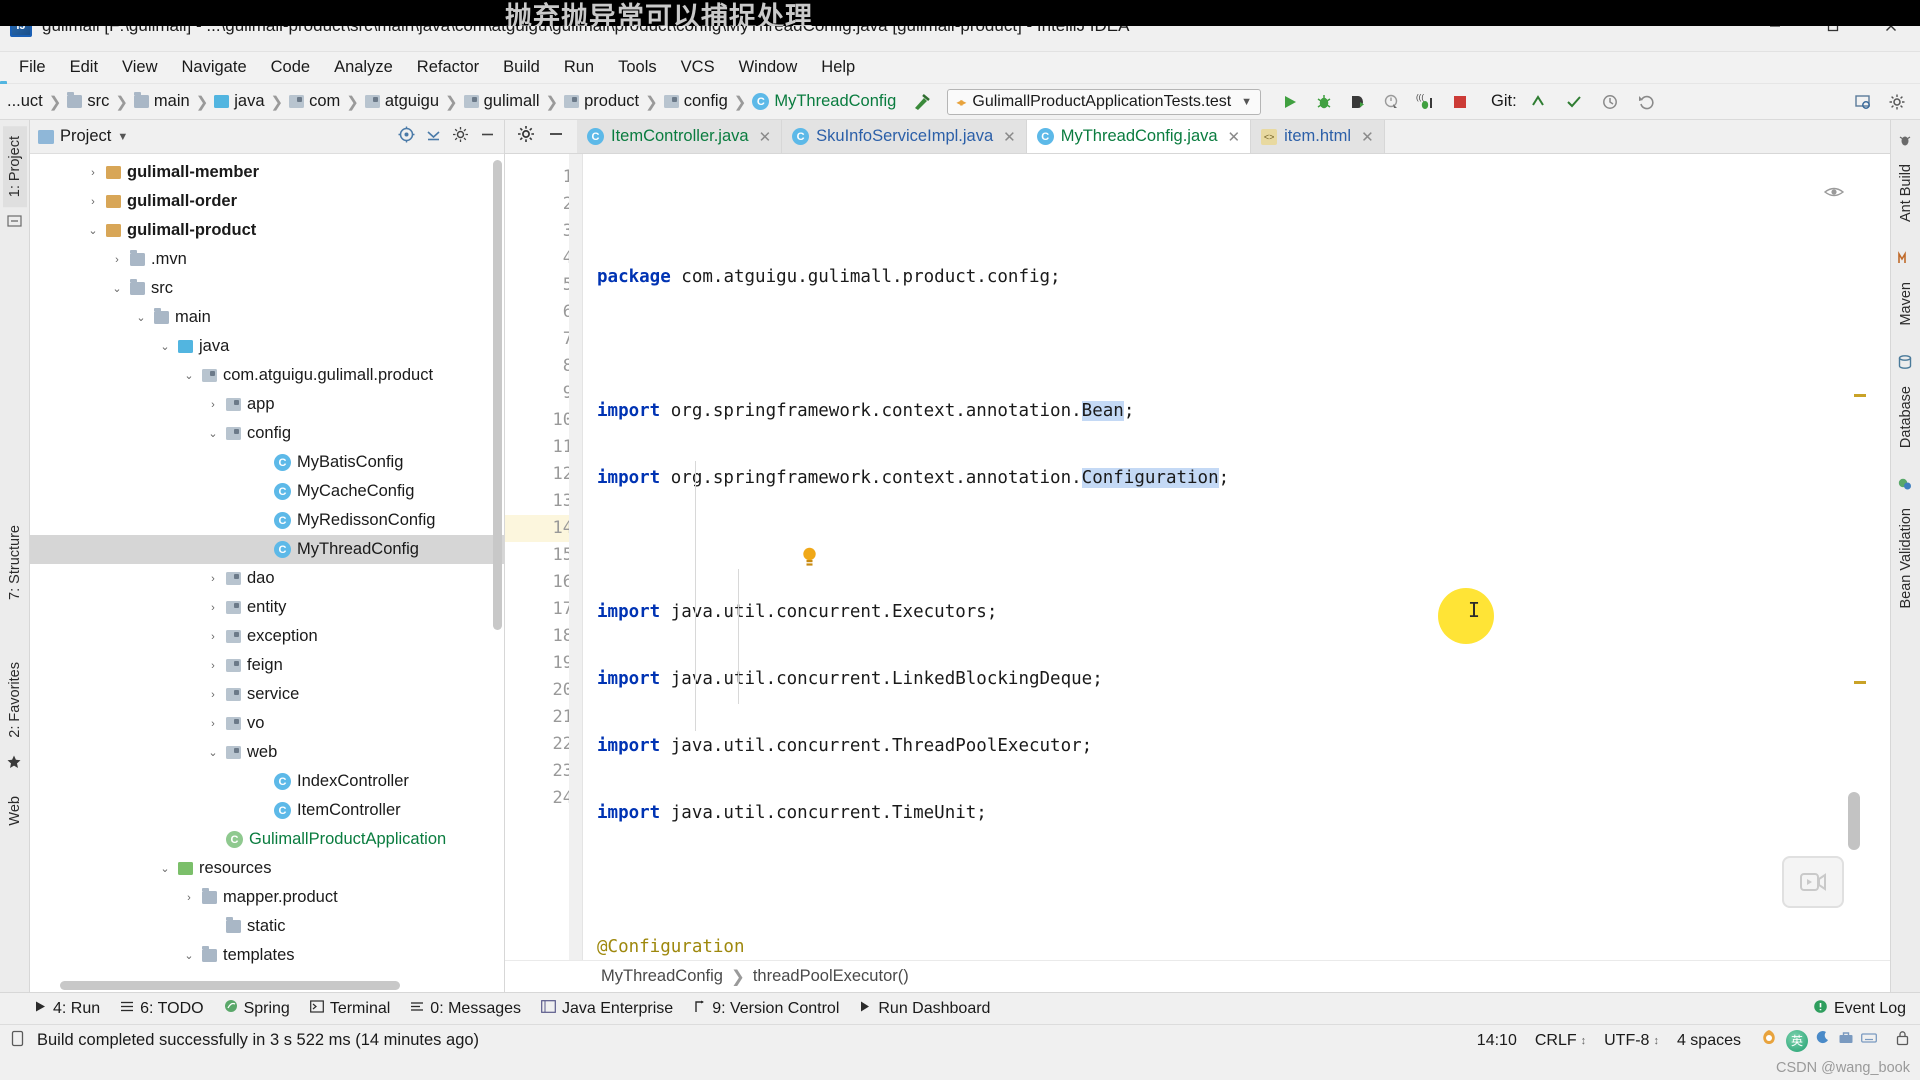 This screenshot has width=1920, height=1080. Describe the element at coordinates (1139, 136) in the screenshot. I see `editor-tab-mythreadconfig: C MyThreadConfig.java ✕` at that location.